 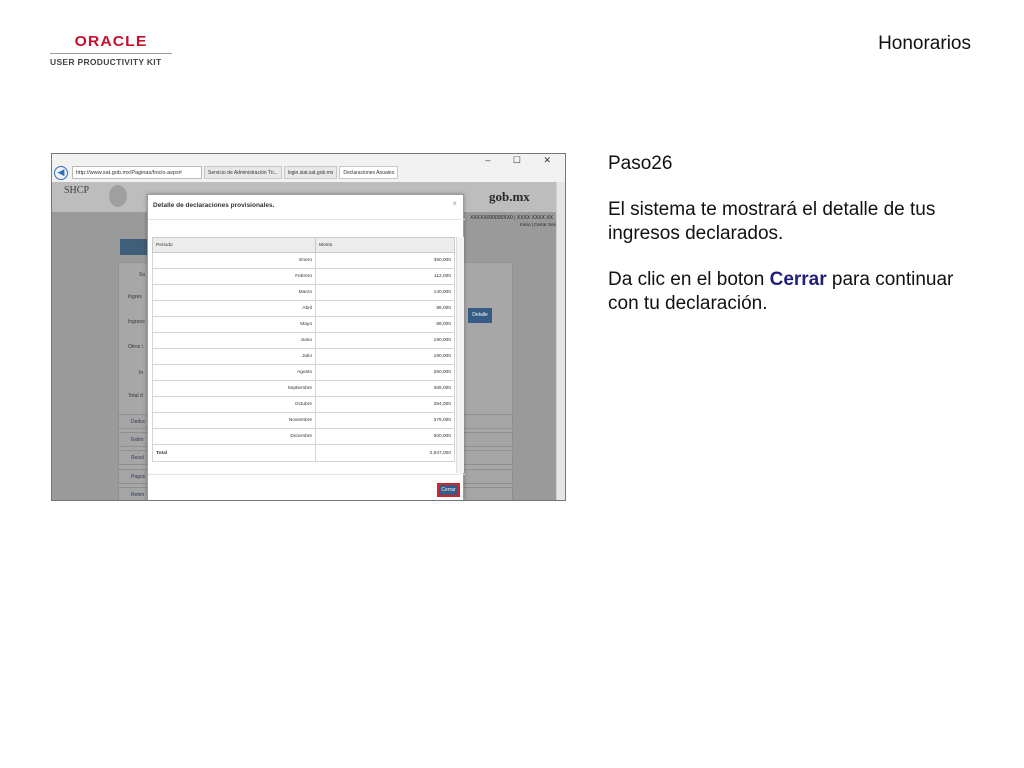 I want to click on cell-periodo: Agosto, so click(x=234, y=372).